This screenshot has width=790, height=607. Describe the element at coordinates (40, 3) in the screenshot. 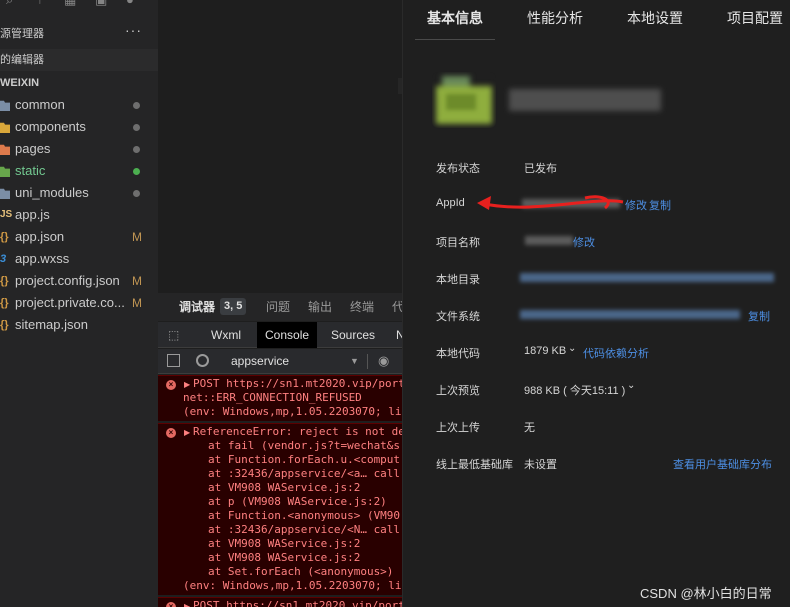

I see `source-control-icon: ⑂` at that location.